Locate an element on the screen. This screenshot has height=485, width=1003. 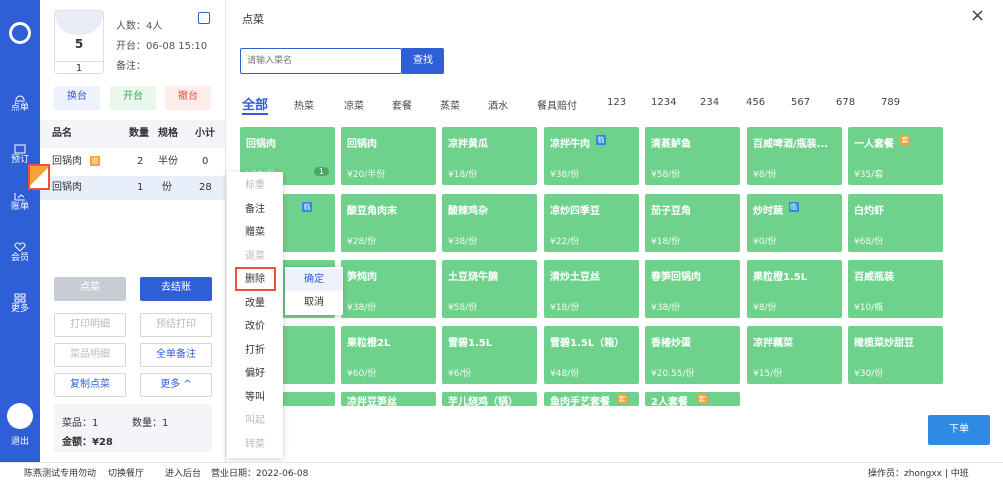
dish-tile: 笋炖肉 ¥38/份 is located at coordinates (388, 289).